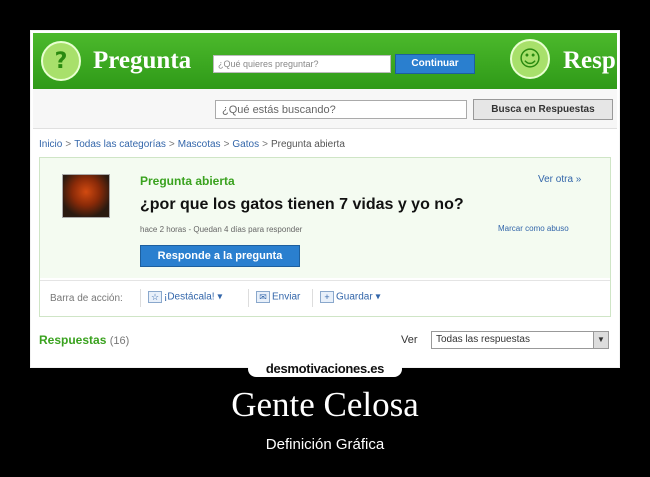  What do you see at coordinates (530, 59) in the screenshot?
I see `answer-smiley-icon: ☺` at bounding box center [530, 59].